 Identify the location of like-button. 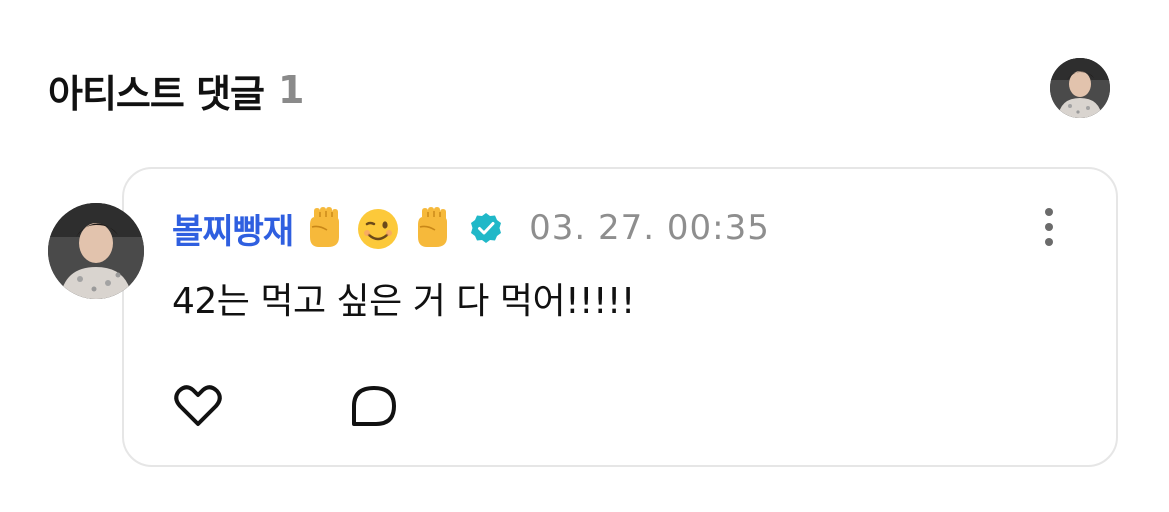
(198, 406).